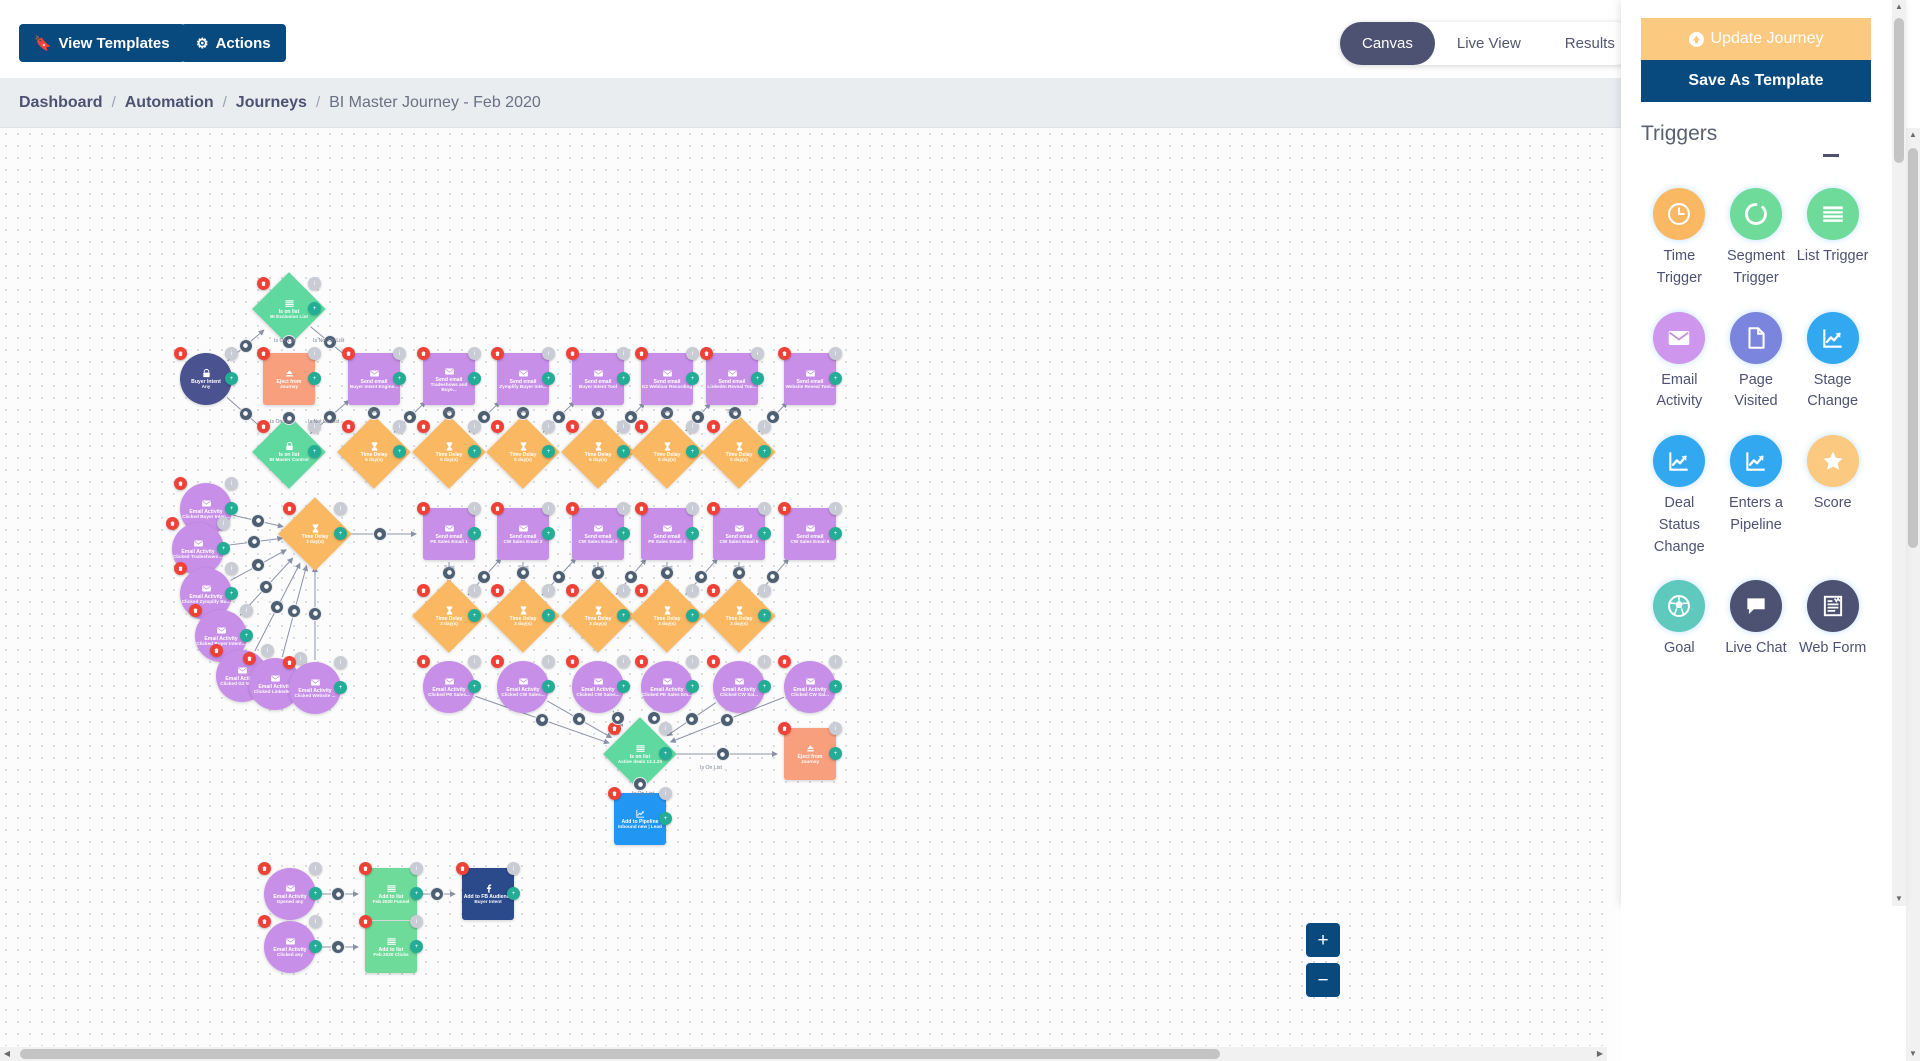 This screenshot has height=1061, width=1920. Describe the element at coordinates (598, 531) in the screenshot. I see `journey-node: Send email CW Sales Email 3 i +` at that location.